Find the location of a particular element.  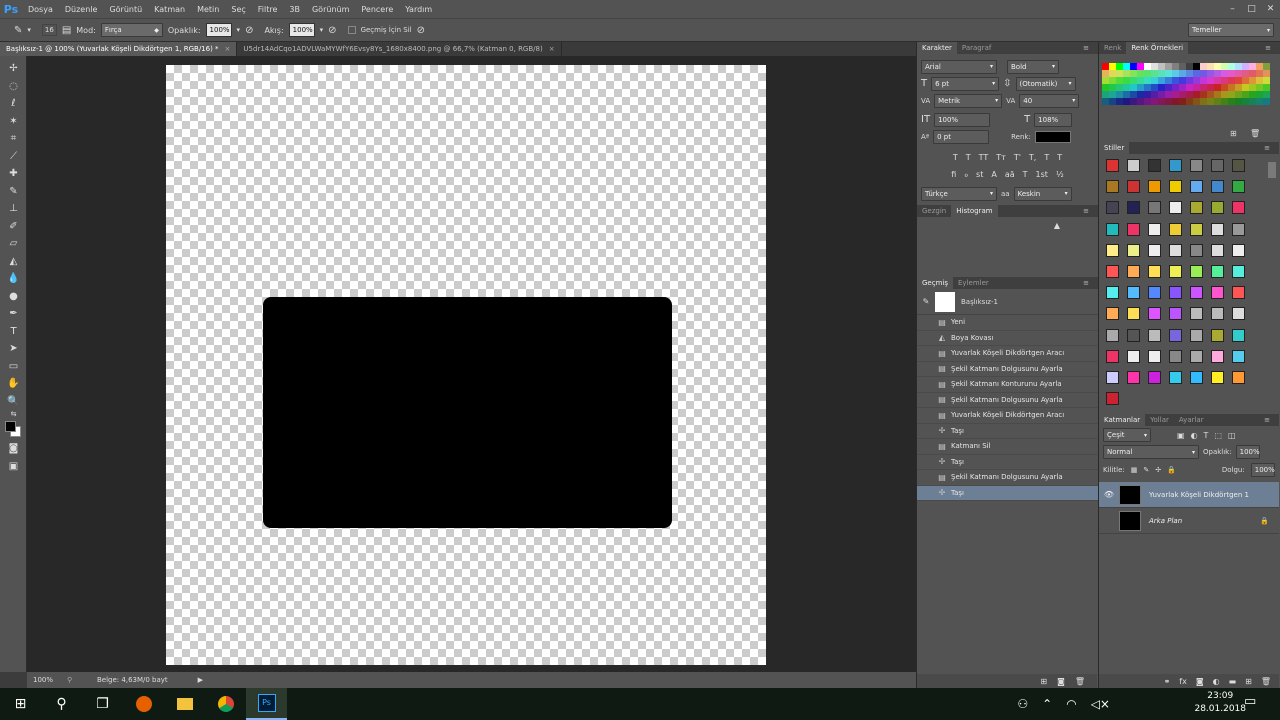

new-document-icon: ⊞ is located at coordinates (1043, 681).